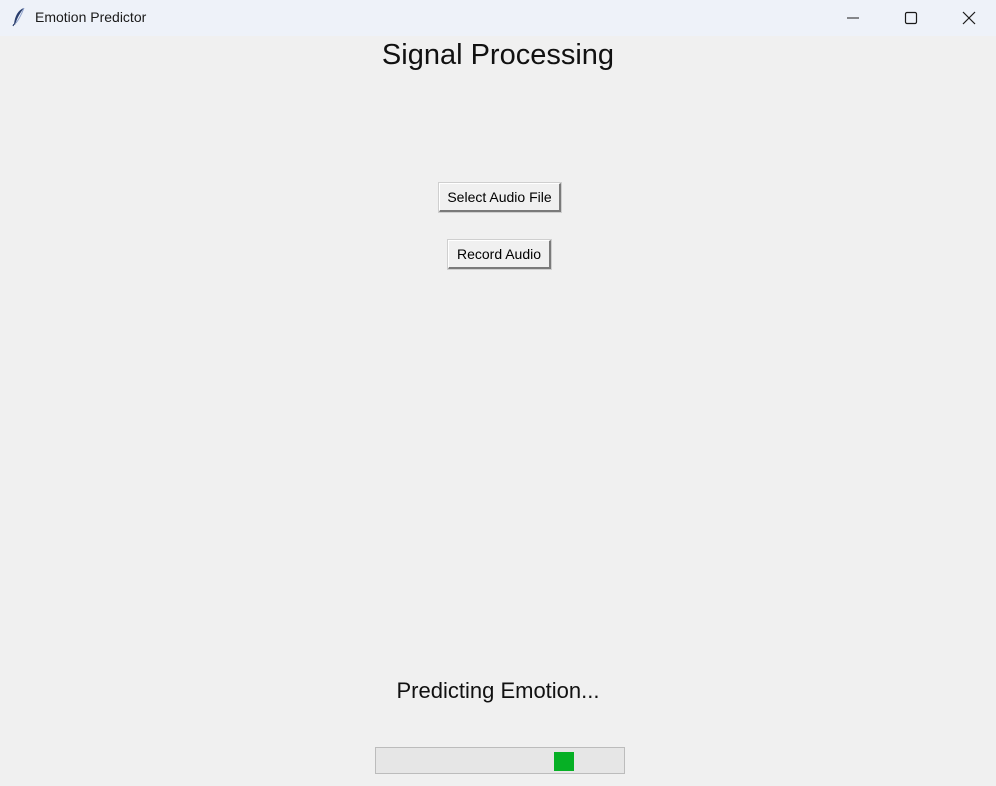  I want to click on minimize-button, so click(853, 18).